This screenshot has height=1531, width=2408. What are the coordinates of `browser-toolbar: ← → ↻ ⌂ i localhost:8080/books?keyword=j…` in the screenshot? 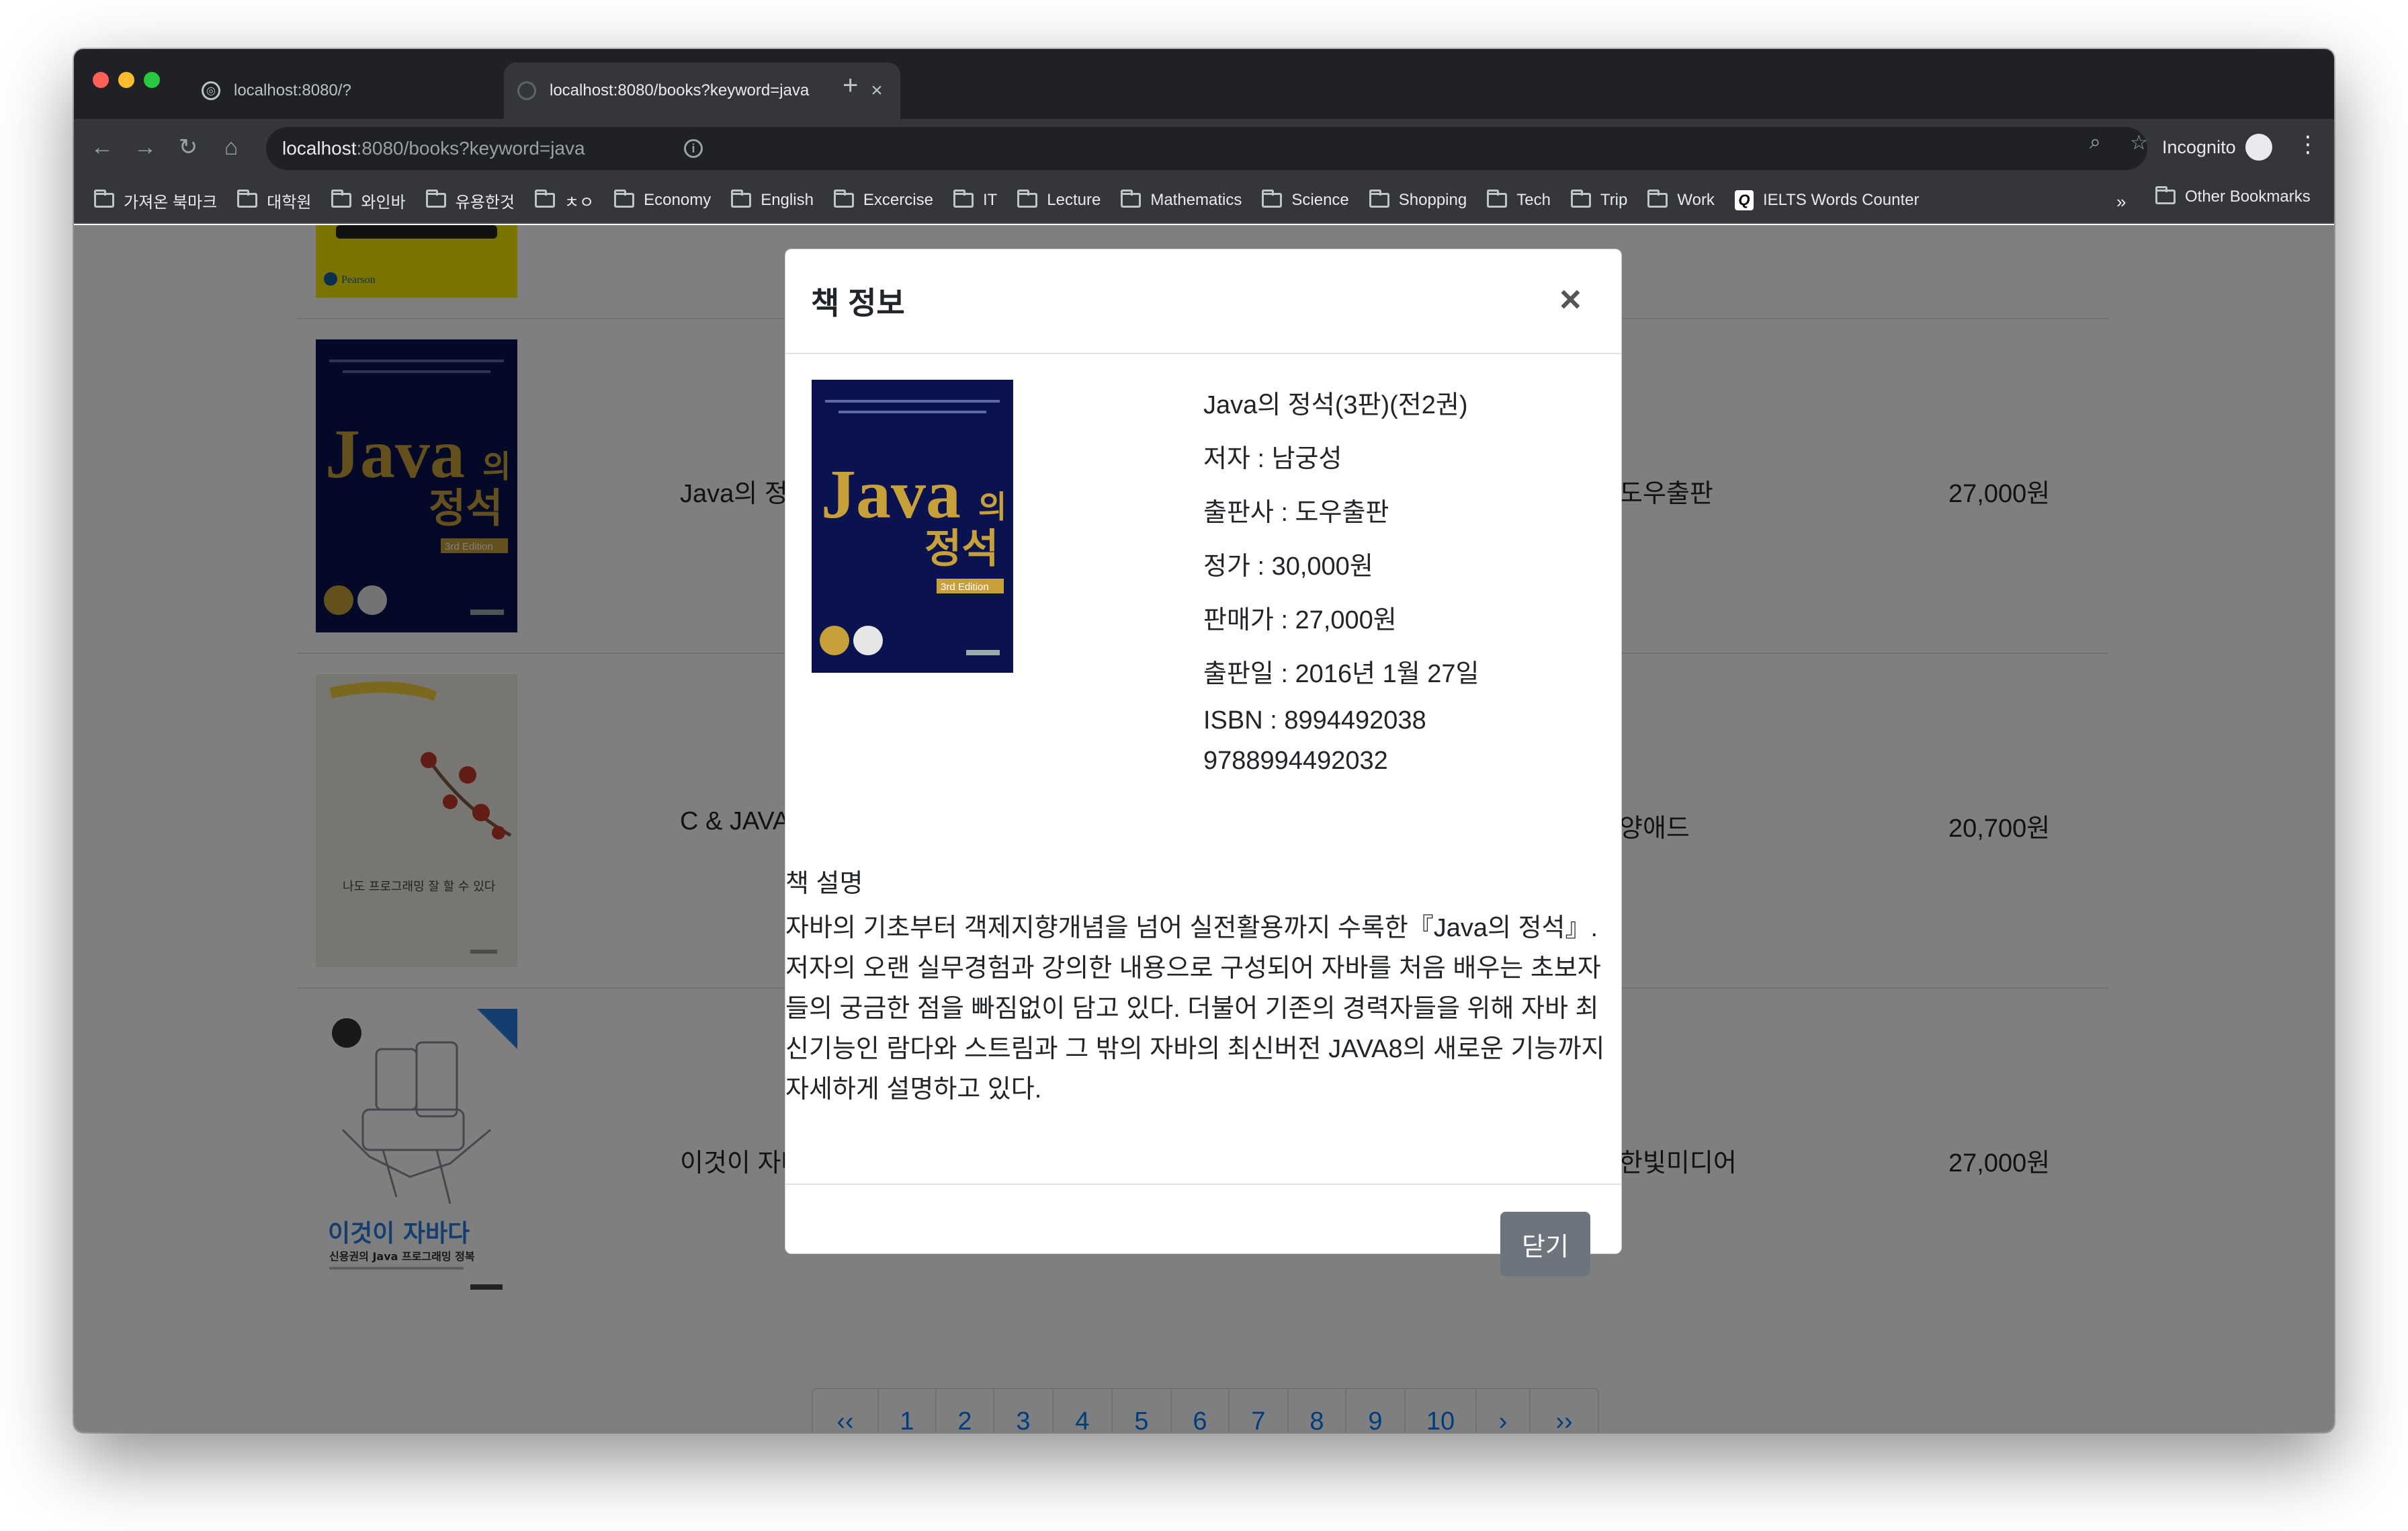 It's located at (1204, 148).